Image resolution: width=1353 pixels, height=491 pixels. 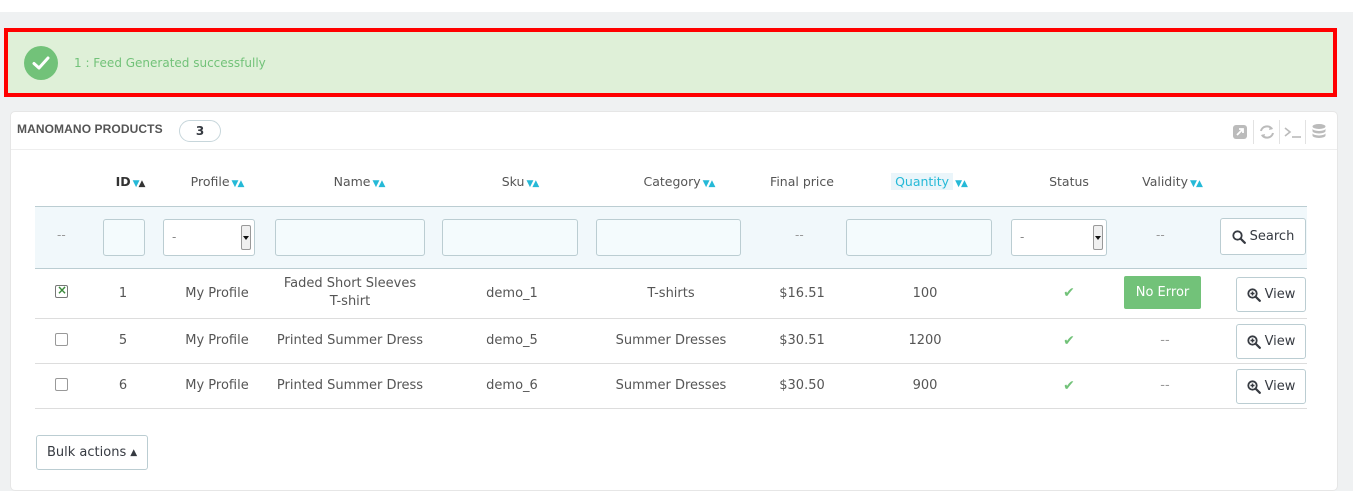 I want to click on database-icon, so click(x=1318, y=132).